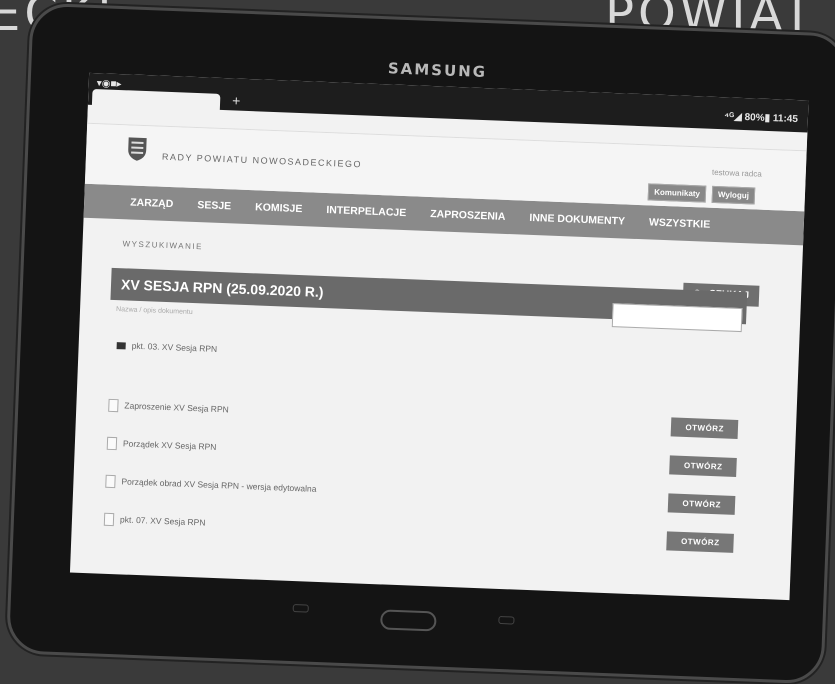 The height and width of the screenshot is (684, 835). What do you see at coordinates (162, 521) in the screenshot?
I see `document-name: pkt. 07. XV Sesja RPN` at bounding box center [162, 521].